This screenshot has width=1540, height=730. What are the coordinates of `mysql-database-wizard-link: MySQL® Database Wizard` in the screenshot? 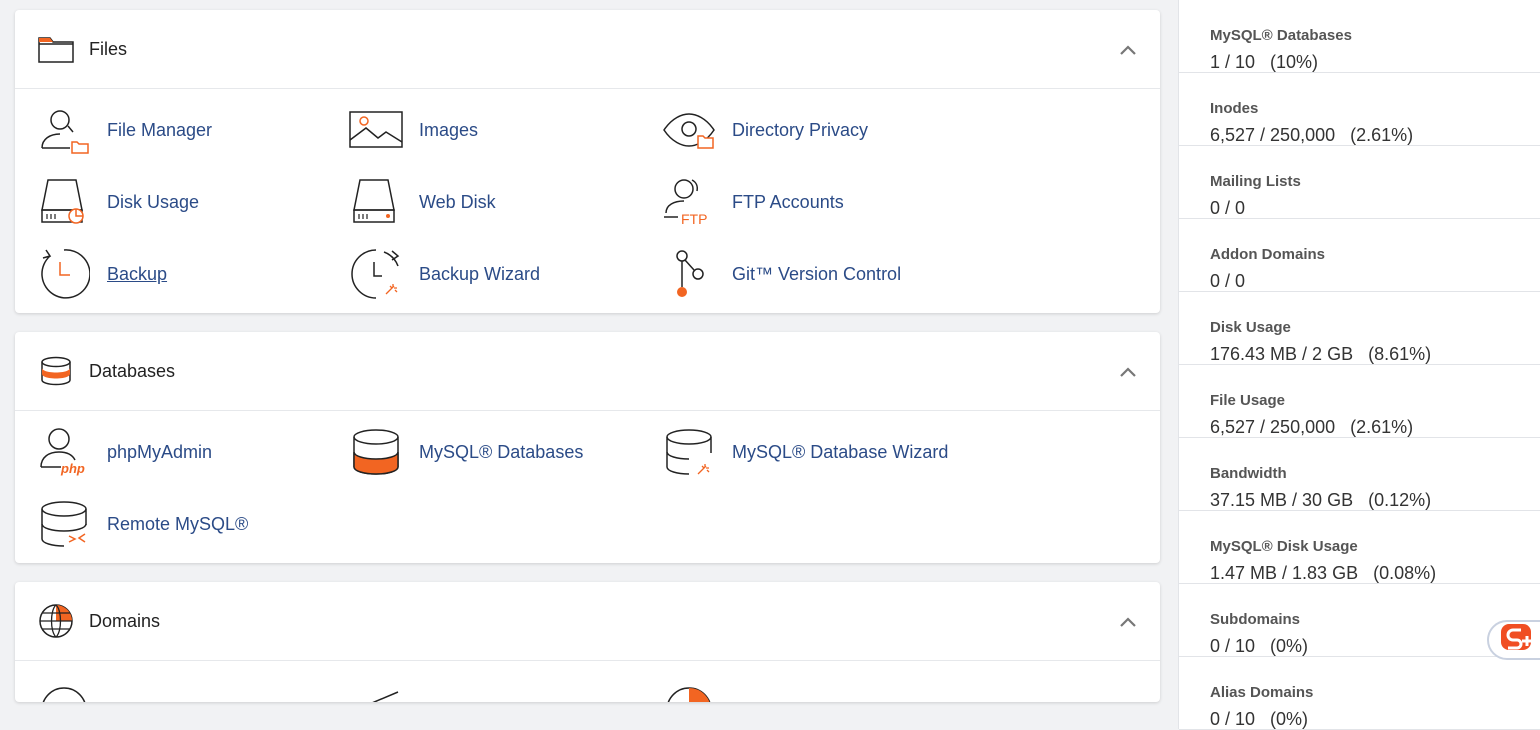 It's located at (818, 452).